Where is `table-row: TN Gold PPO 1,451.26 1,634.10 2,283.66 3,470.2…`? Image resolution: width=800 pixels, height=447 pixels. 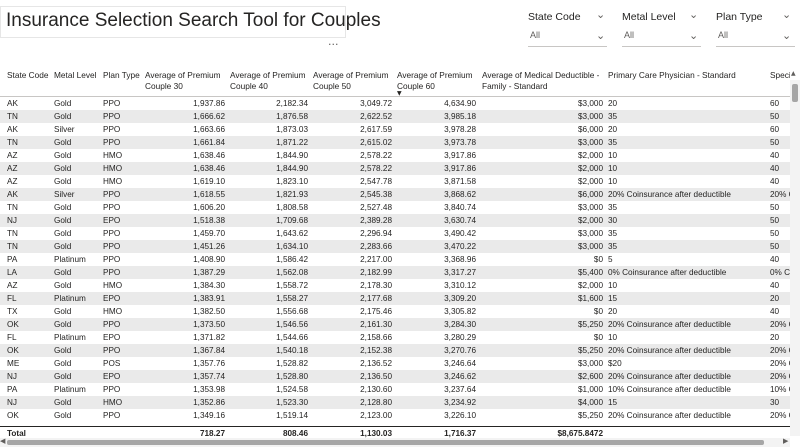
table-row: TN Gold PPO 1,451.26 1,634.10 2,283.66 3,470.2… is located at coordinates (395, 246).